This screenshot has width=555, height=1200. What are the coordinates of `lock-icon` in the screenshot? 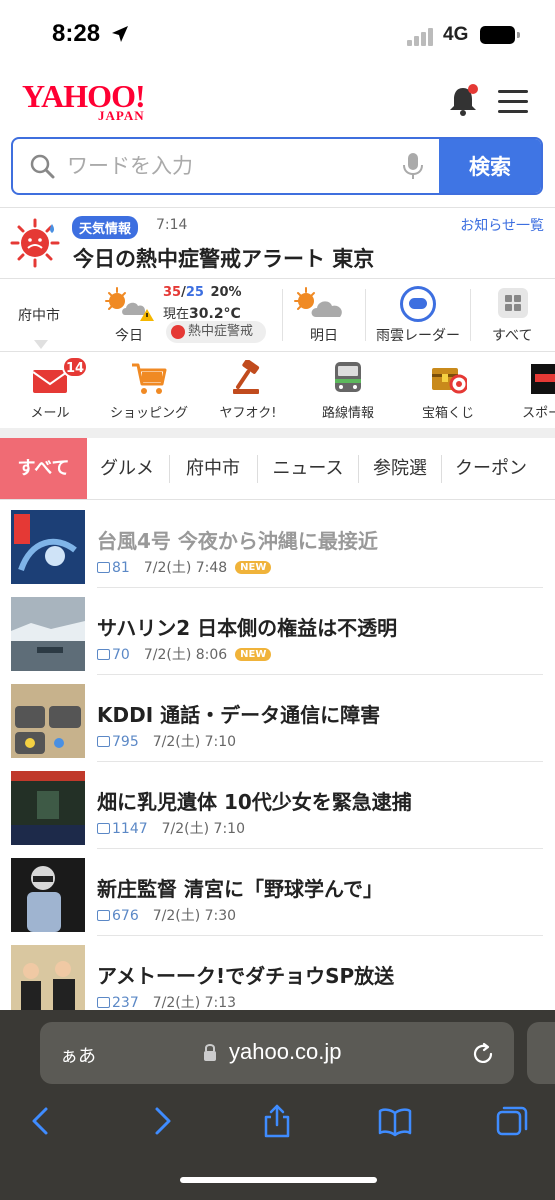 It's located at (210, 1052).